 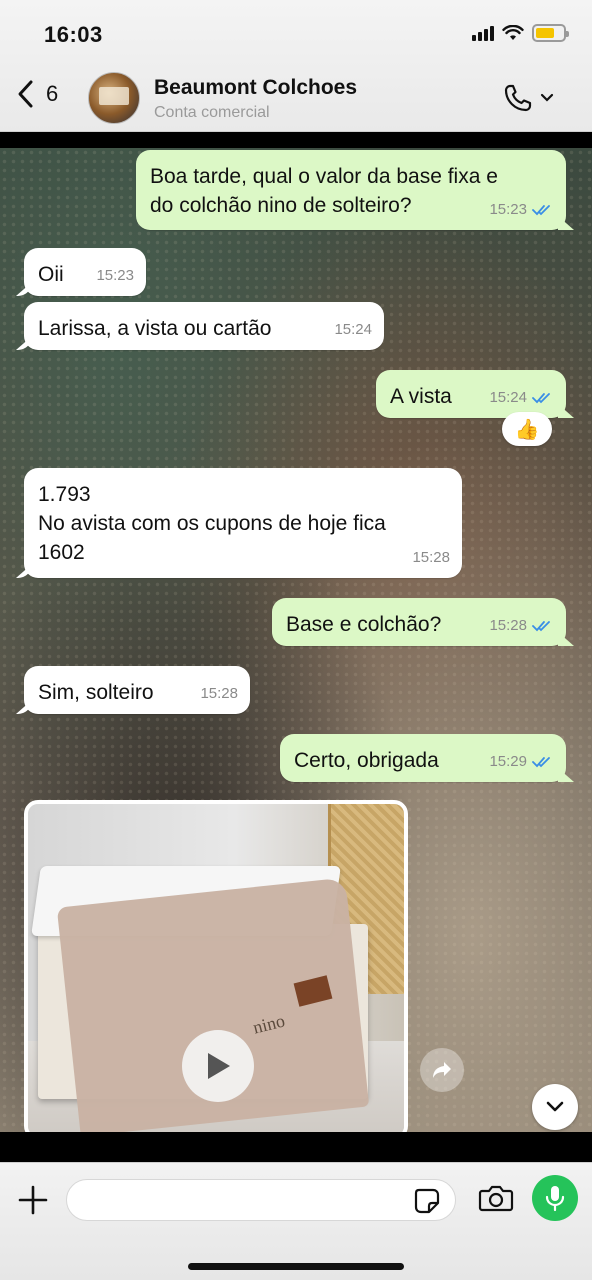 I want to click on message-bubble: Certo, obrigada 15:29, so click(x=423, y=758).